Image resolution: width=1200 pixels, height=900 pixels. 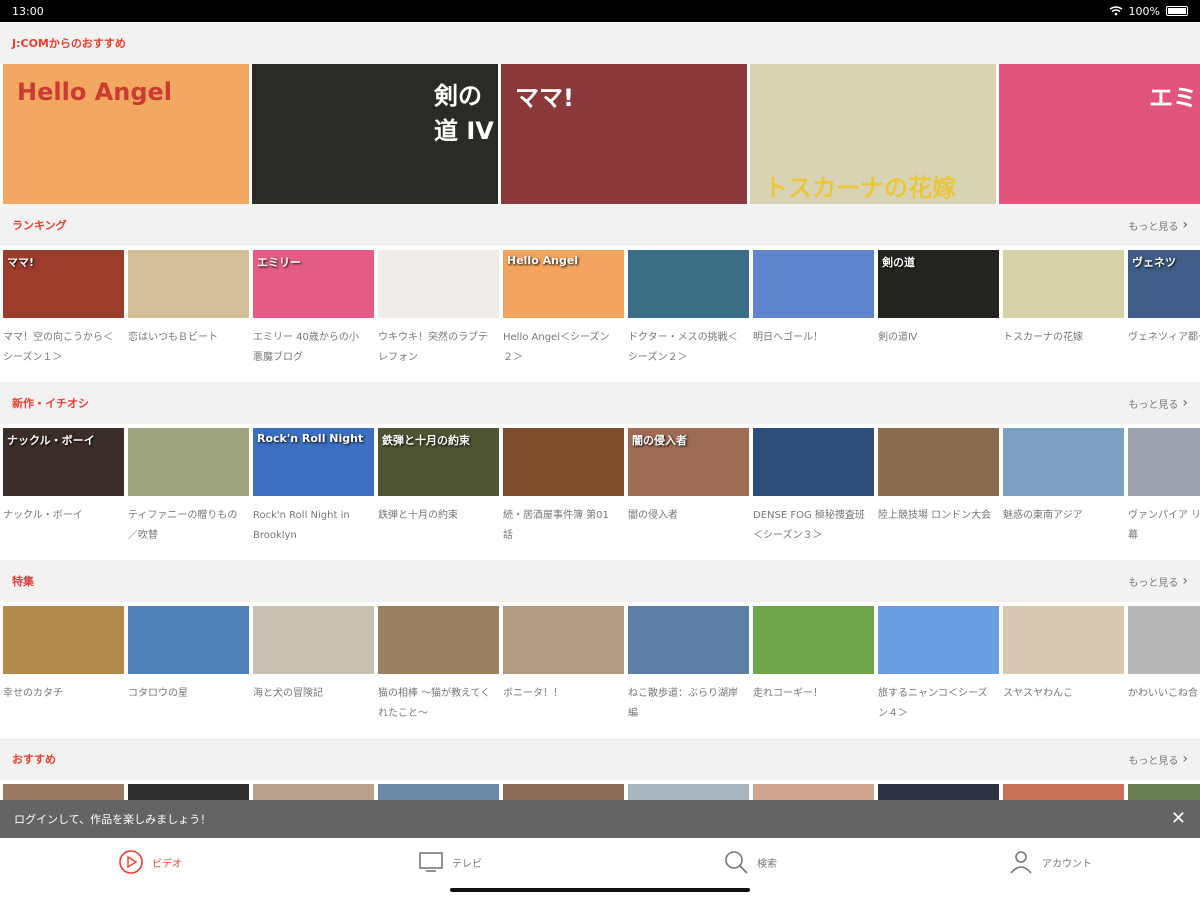 What do you see at coordinates (438, 494) in the screenshot?
I see `content-tile: 鉄弾と十月の約束 鉄弾と十月の約束` at bounding box center [438, 494].